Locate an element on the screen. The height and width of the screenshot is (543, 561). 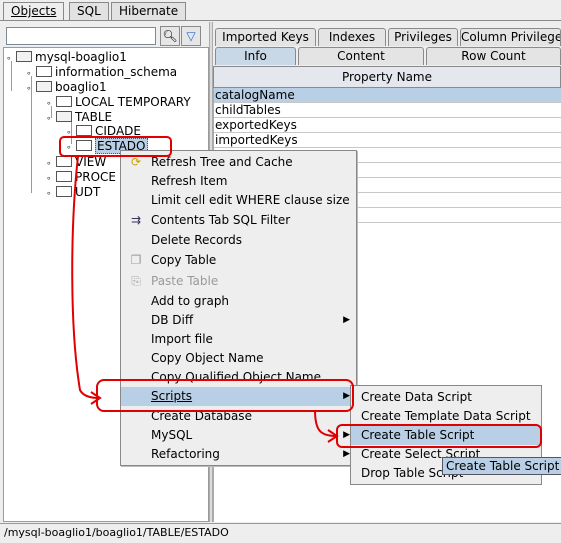
menu-item-scripts: Scripts ▶ is located at coordinates (238, 396).